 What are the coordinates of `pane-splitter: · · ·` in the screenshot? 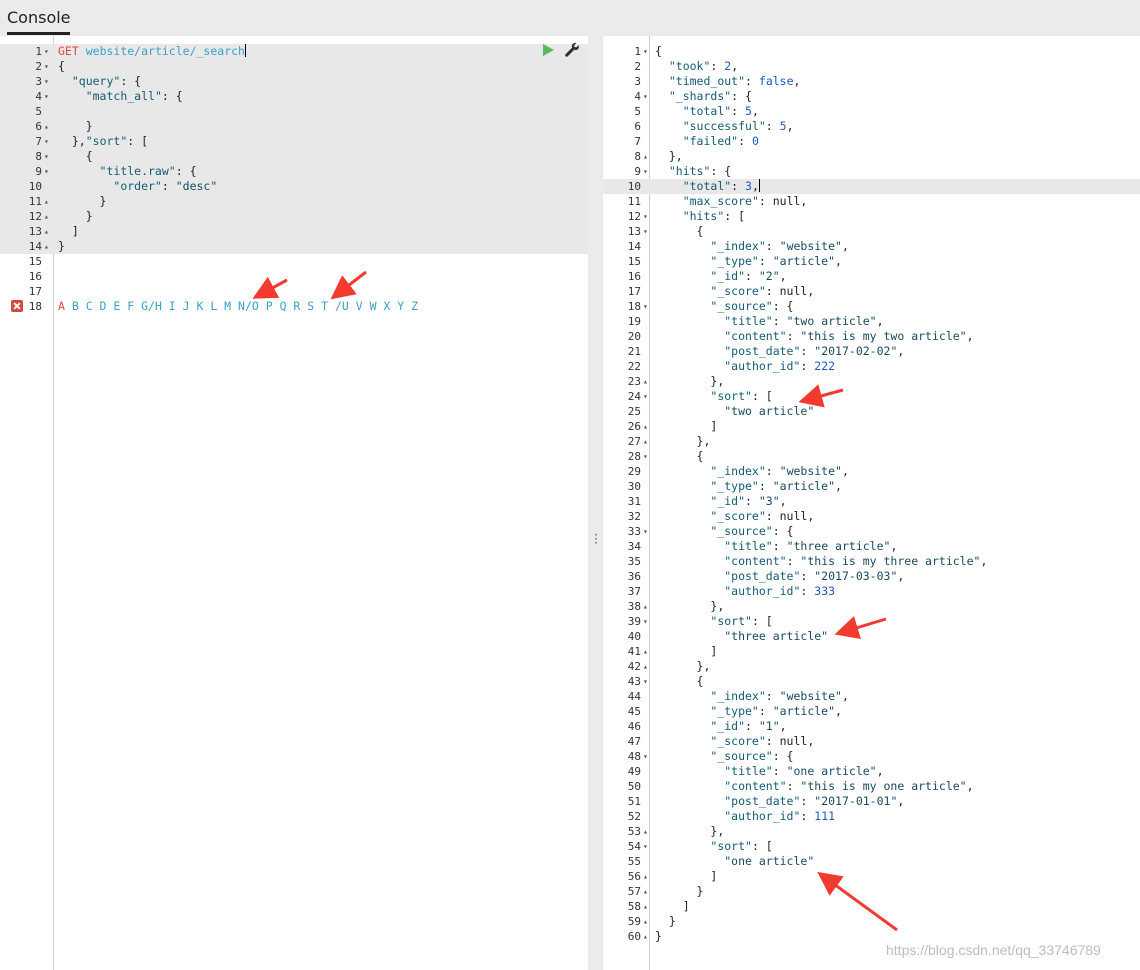 It's located at (595, 503).